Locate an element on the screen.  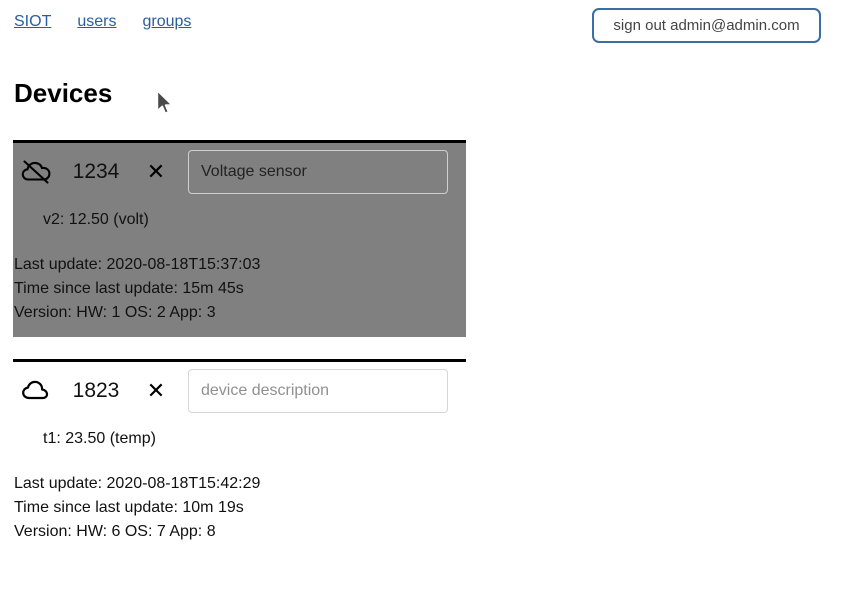
device-points: t1: 23.50 (temp) is located at coordinates (239, 436).